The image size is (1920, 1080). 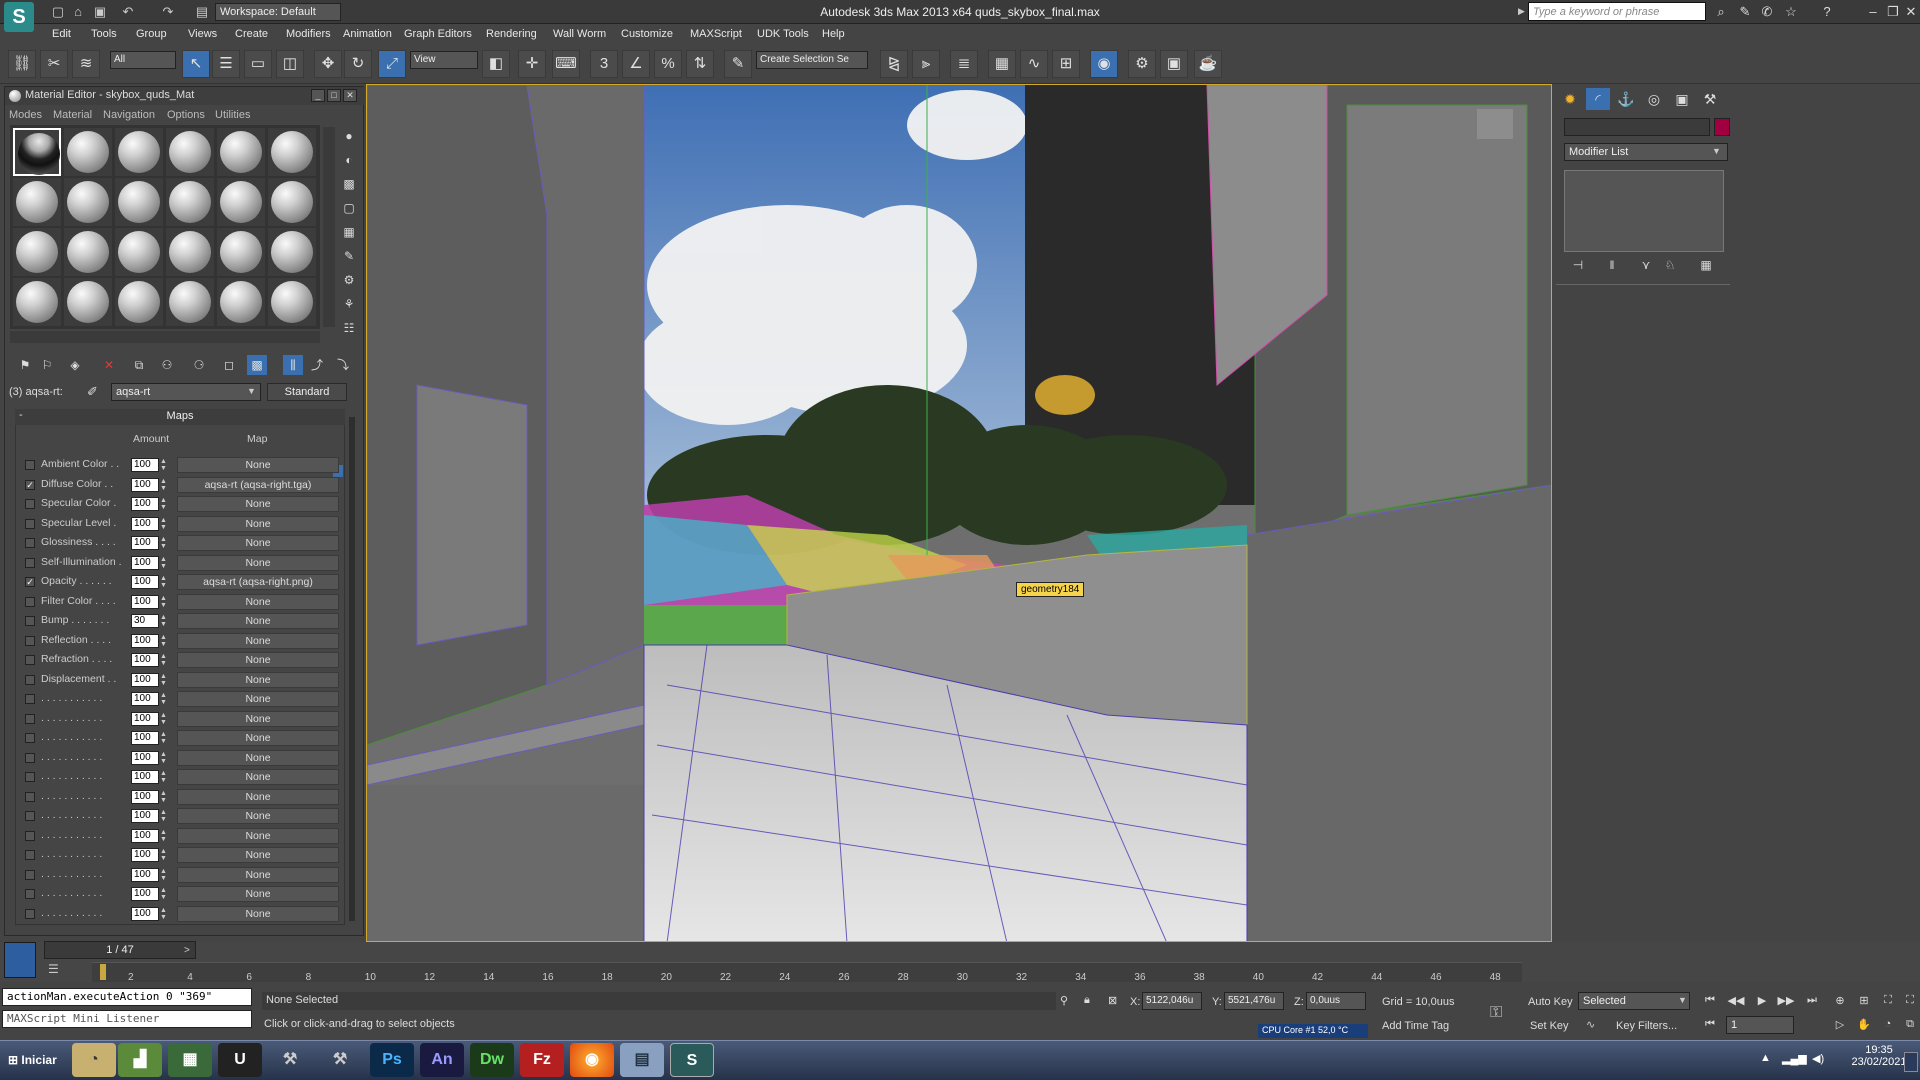 I want to click on menu-views: Views, so click(x=202, y=34).